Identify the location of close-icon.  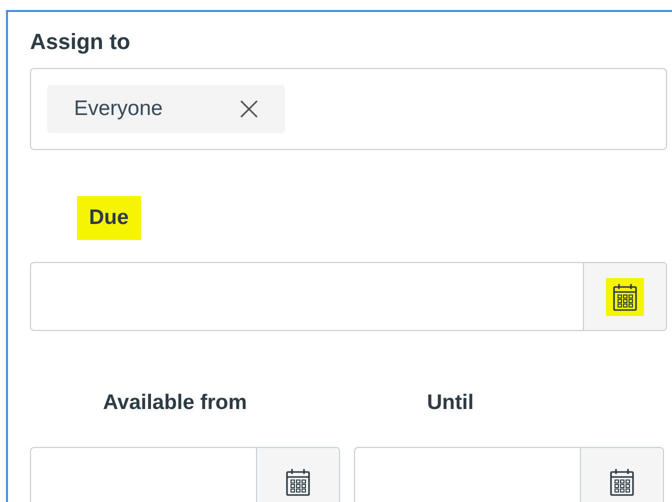
(249, 109).